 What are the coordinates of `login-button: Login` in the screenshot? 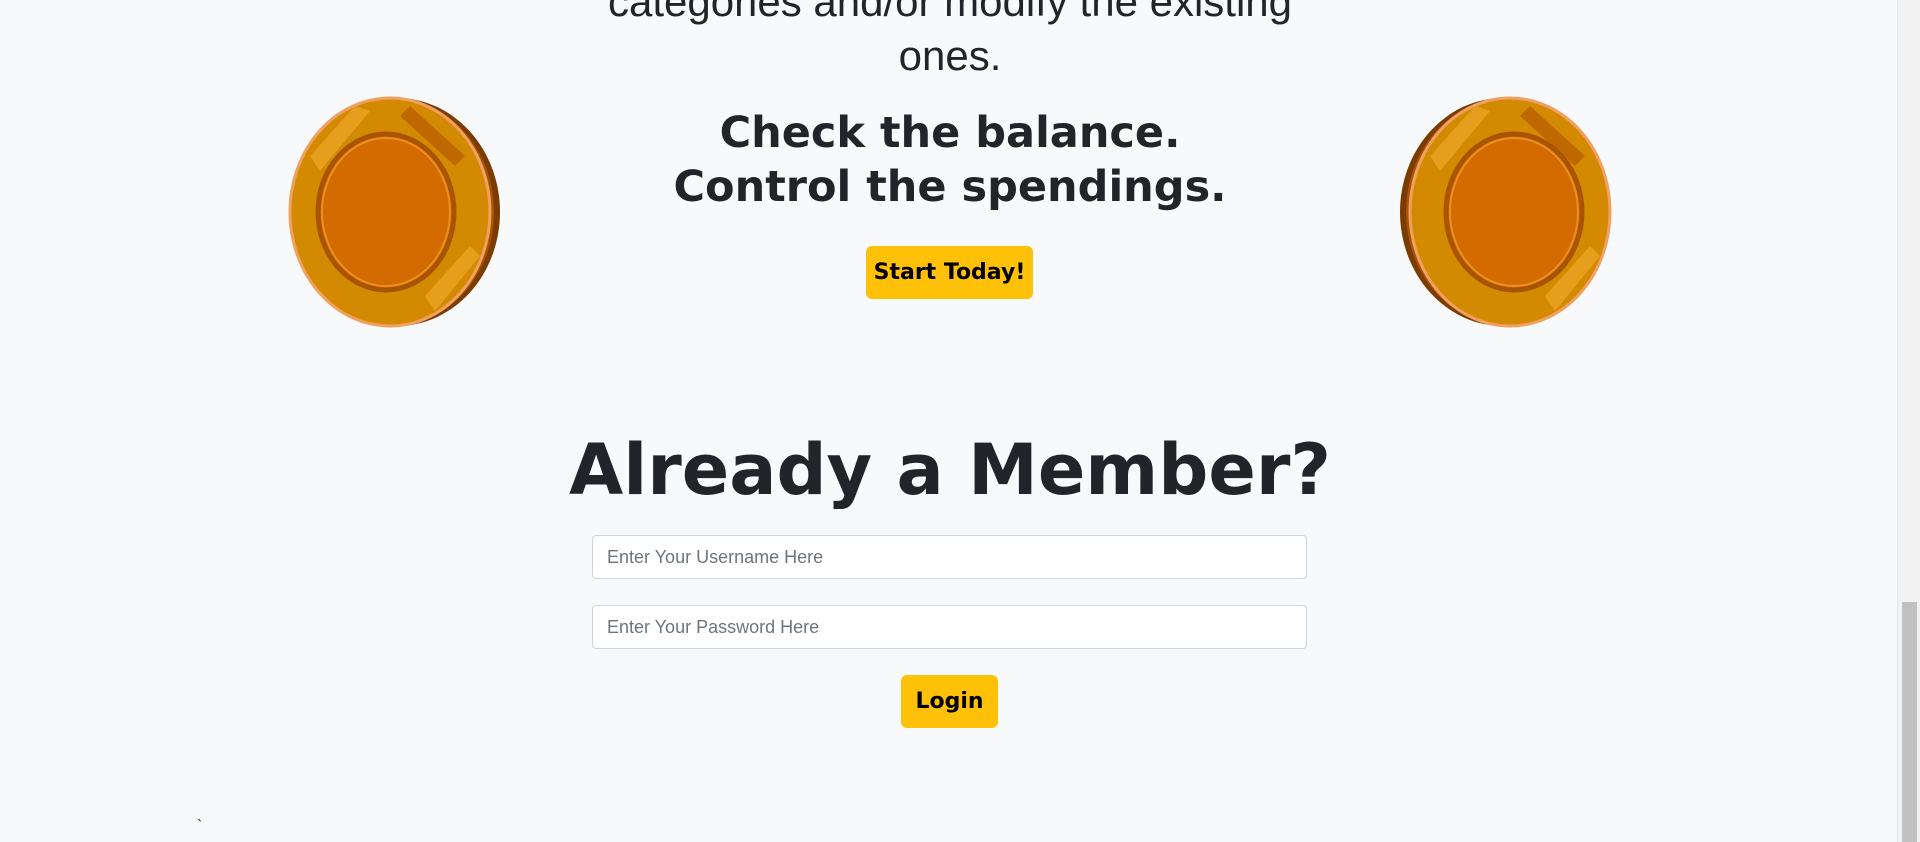 It's located at (949, 701).